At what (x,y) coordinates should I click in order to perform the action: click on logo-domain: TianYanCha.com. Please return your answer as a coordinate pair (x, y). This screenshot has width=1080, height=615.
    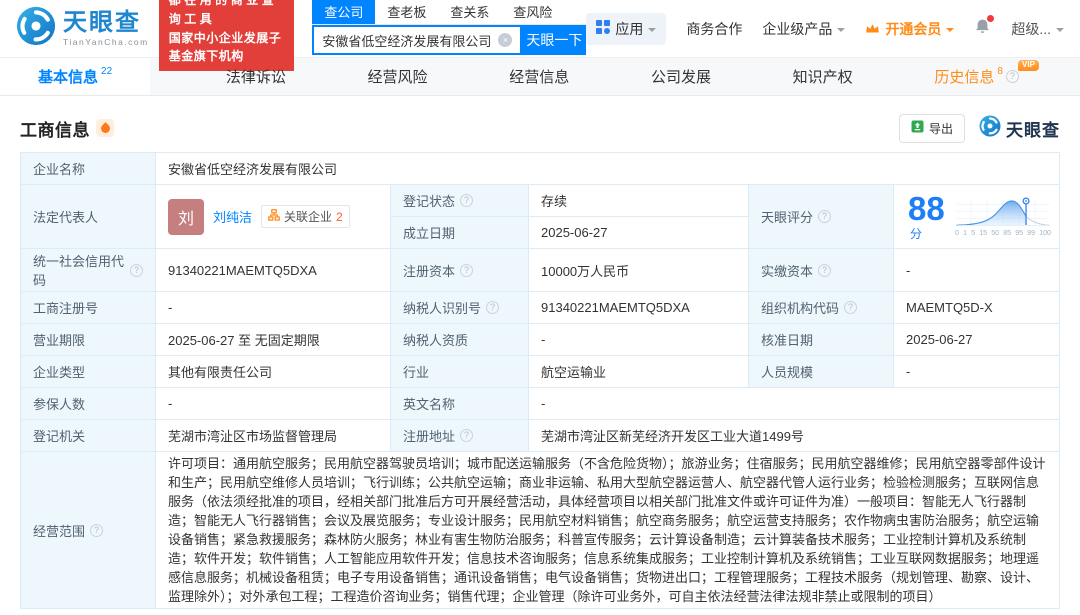
    Looking at the image, I should click on (106, 41).